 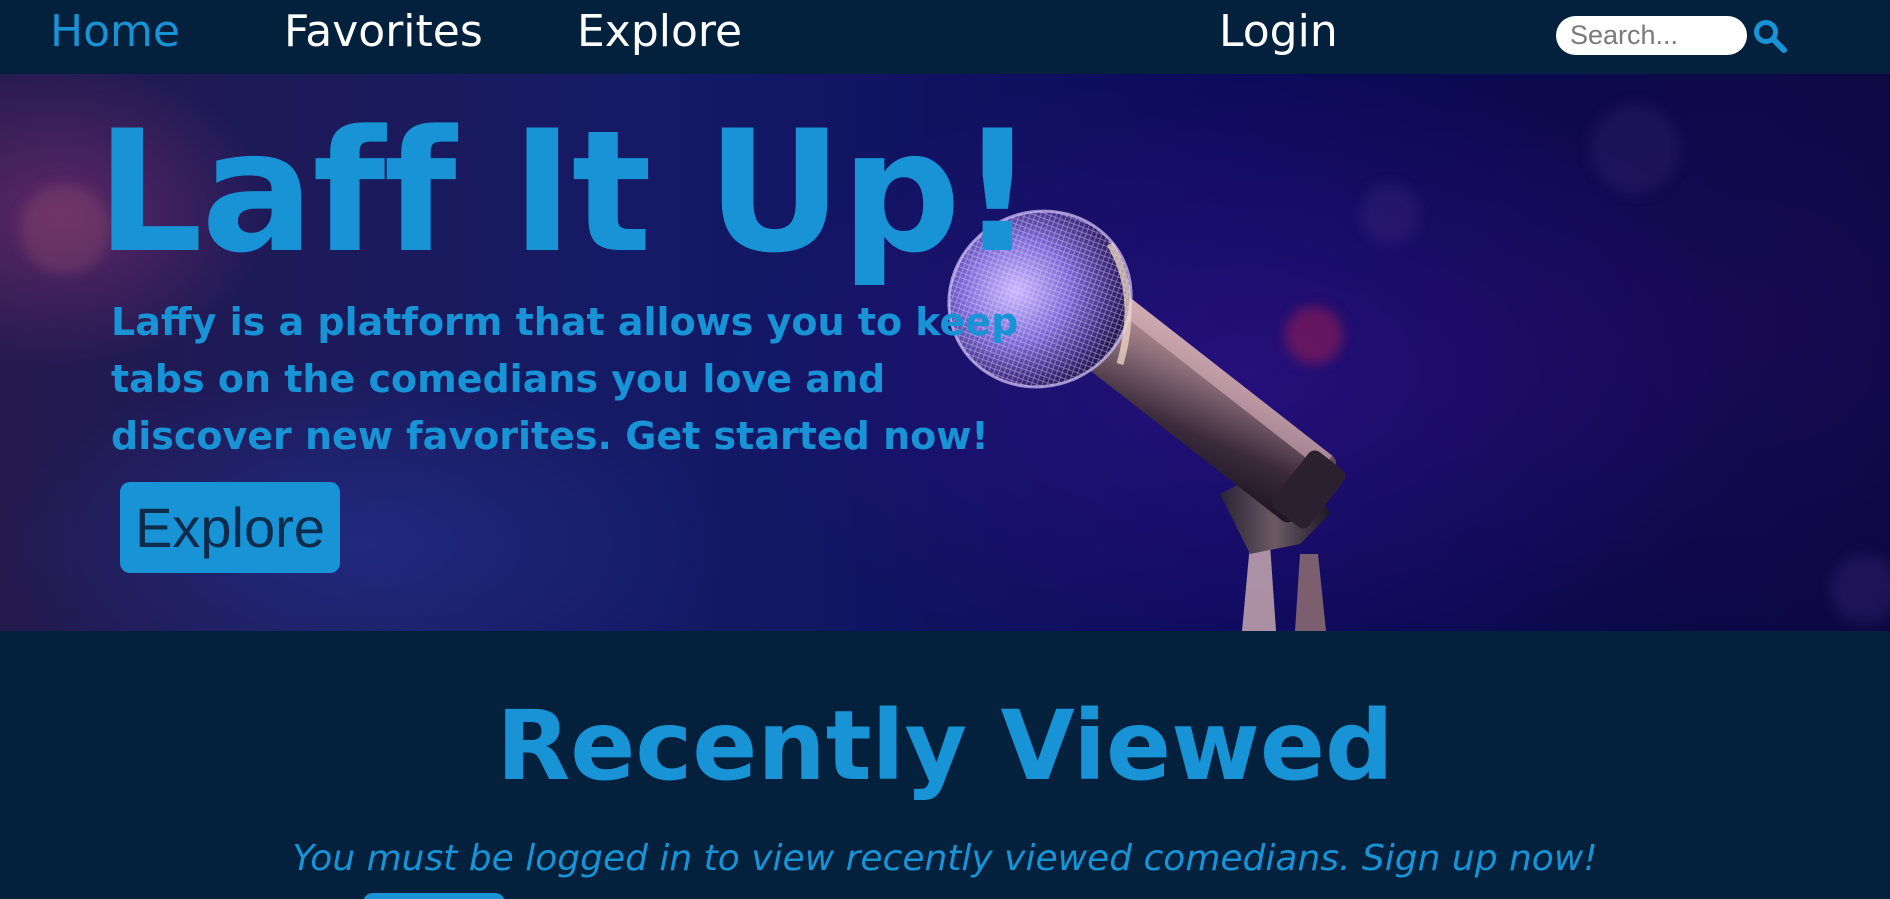 I want to click on nav-favorites-link: Favorites, so click(x=383, y=32).